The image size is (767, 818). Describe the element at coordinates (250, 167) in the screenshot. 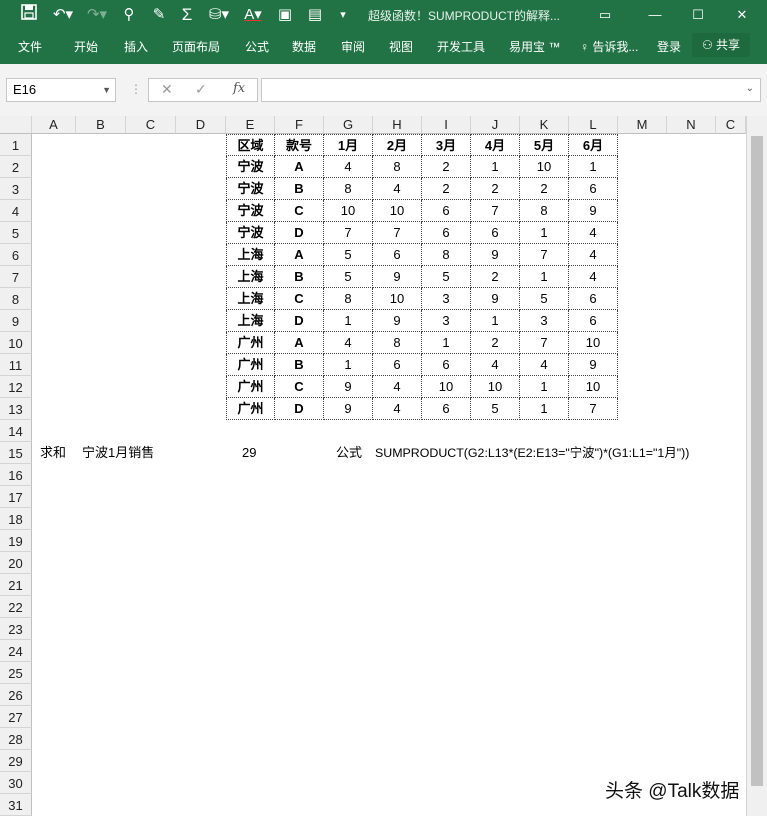

I see `table-cell: 宁波` at that location.